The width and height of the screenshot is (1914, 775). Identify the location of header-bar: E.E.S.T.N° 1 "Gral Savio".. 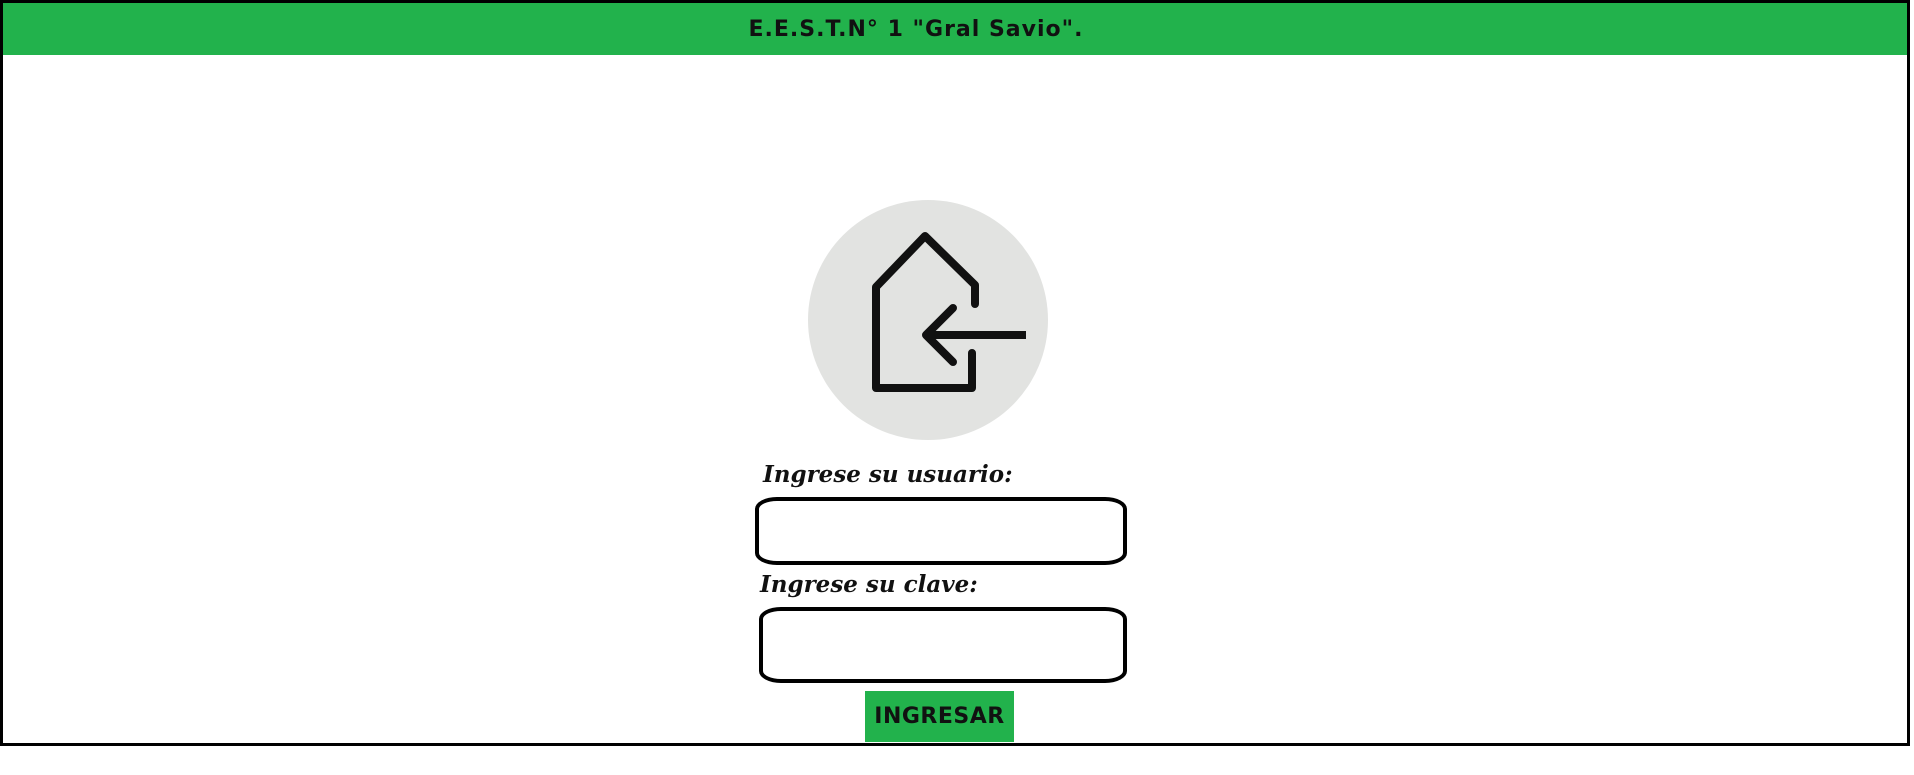
(955, 29).